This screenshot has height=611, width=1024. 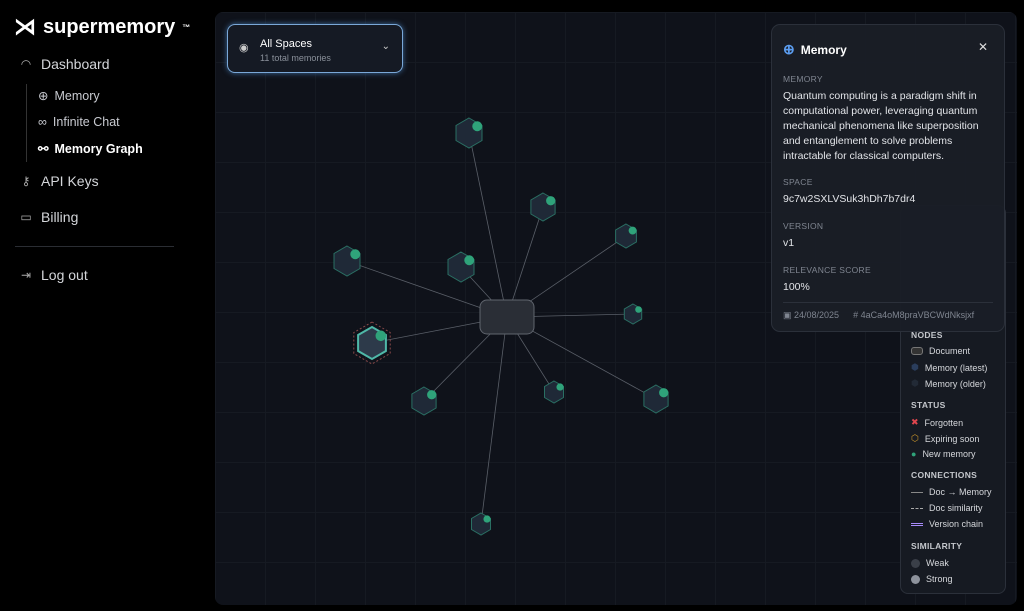 What do you see at coordinates (956, 367) in the screenshot?
I see `legend-label: Memory (latest)` at bounding box center [956, 367].